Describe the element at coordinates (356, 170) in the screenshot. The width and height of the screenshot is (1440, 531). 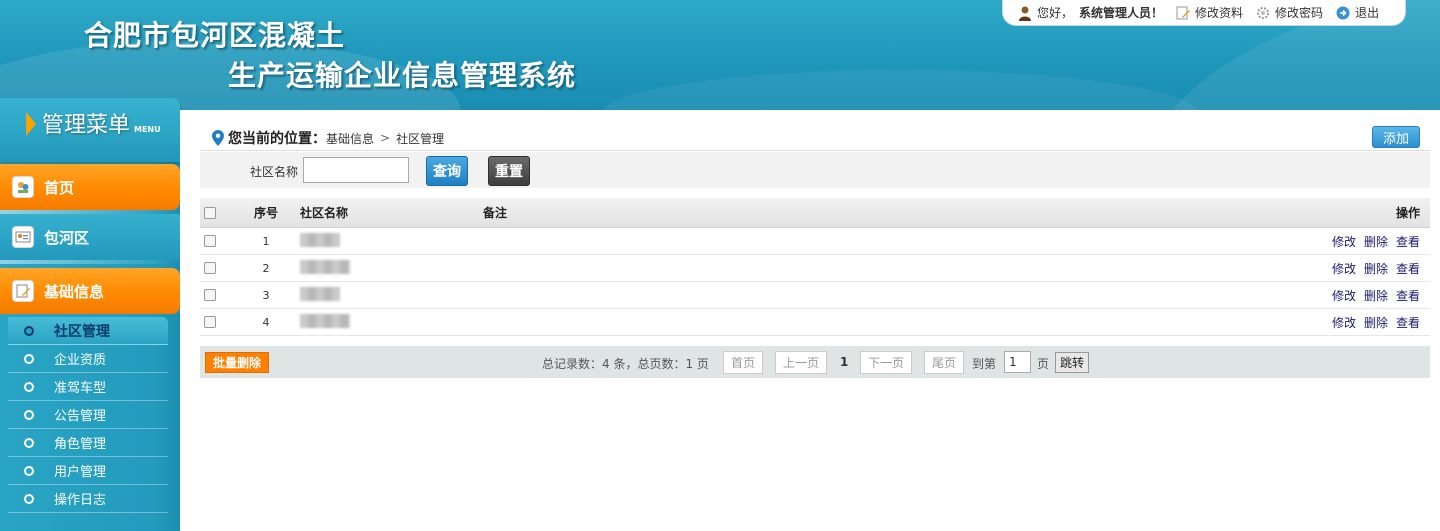
I see `community-name-input` at that location.